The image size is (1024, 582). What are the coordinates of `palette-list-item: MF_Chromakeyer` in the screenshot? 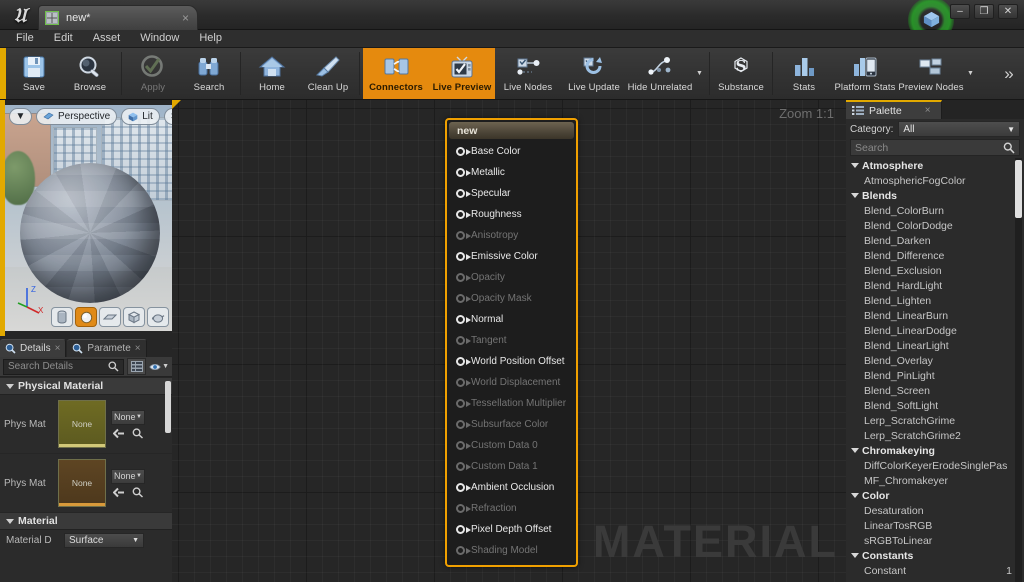 It's located at (936, 480).